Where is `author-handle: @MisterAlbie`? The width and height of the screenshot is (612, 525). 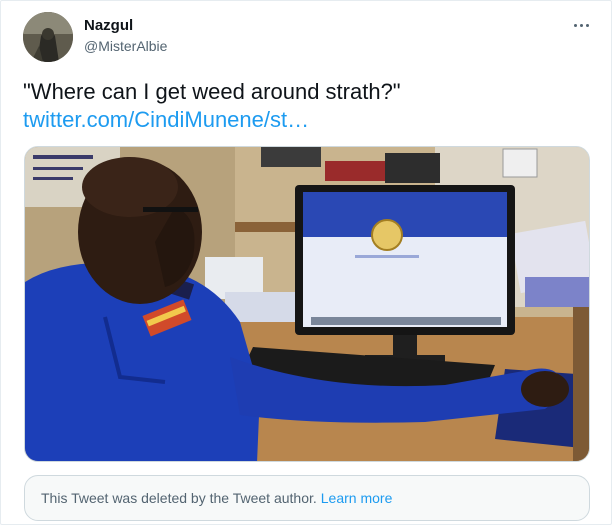
author-handle: @MisterAlbie is located at coordinates (125, 46).